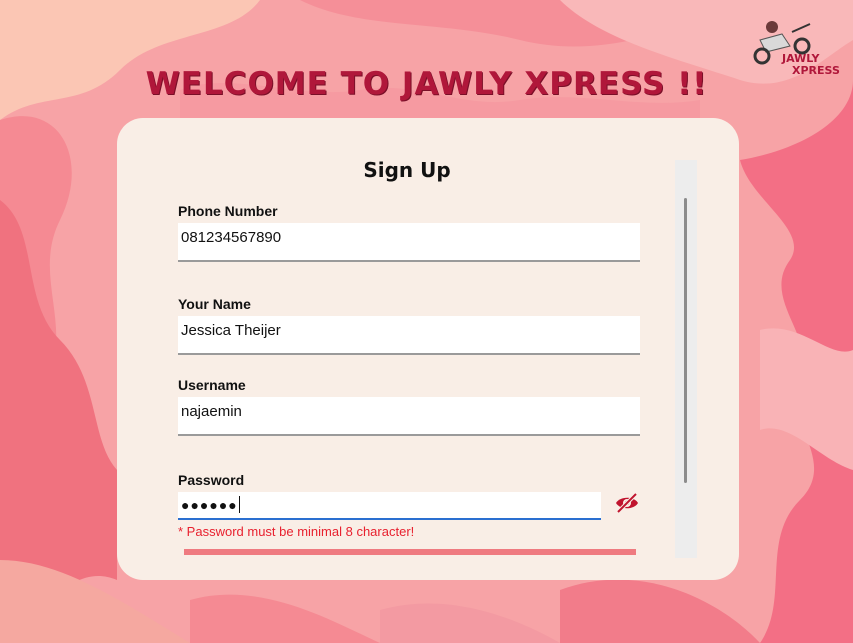  Describe the element at coordinates (296, 531) in the screenshot. I see `password-error: * Password must be minimal 8 character!` at that location.